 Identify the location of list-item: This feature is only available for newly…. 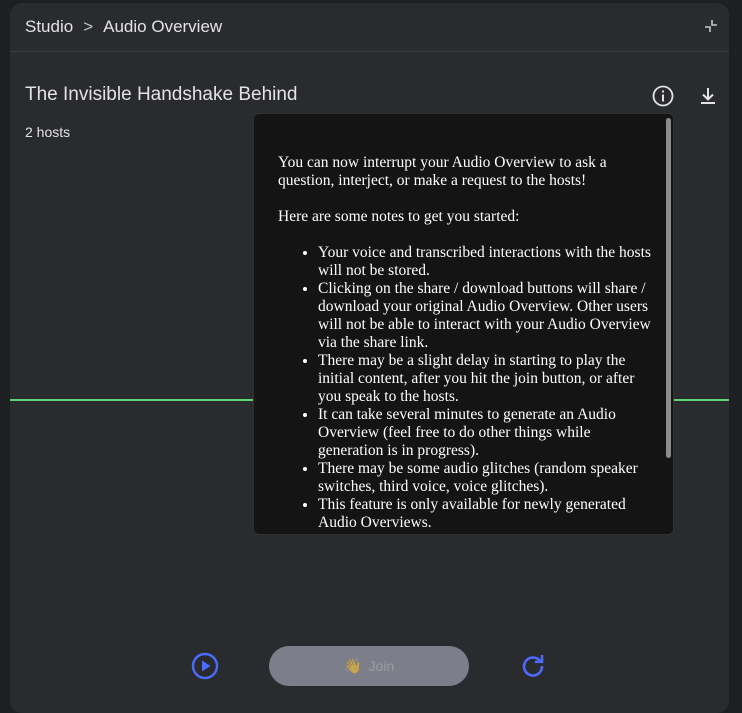
(485, 514).